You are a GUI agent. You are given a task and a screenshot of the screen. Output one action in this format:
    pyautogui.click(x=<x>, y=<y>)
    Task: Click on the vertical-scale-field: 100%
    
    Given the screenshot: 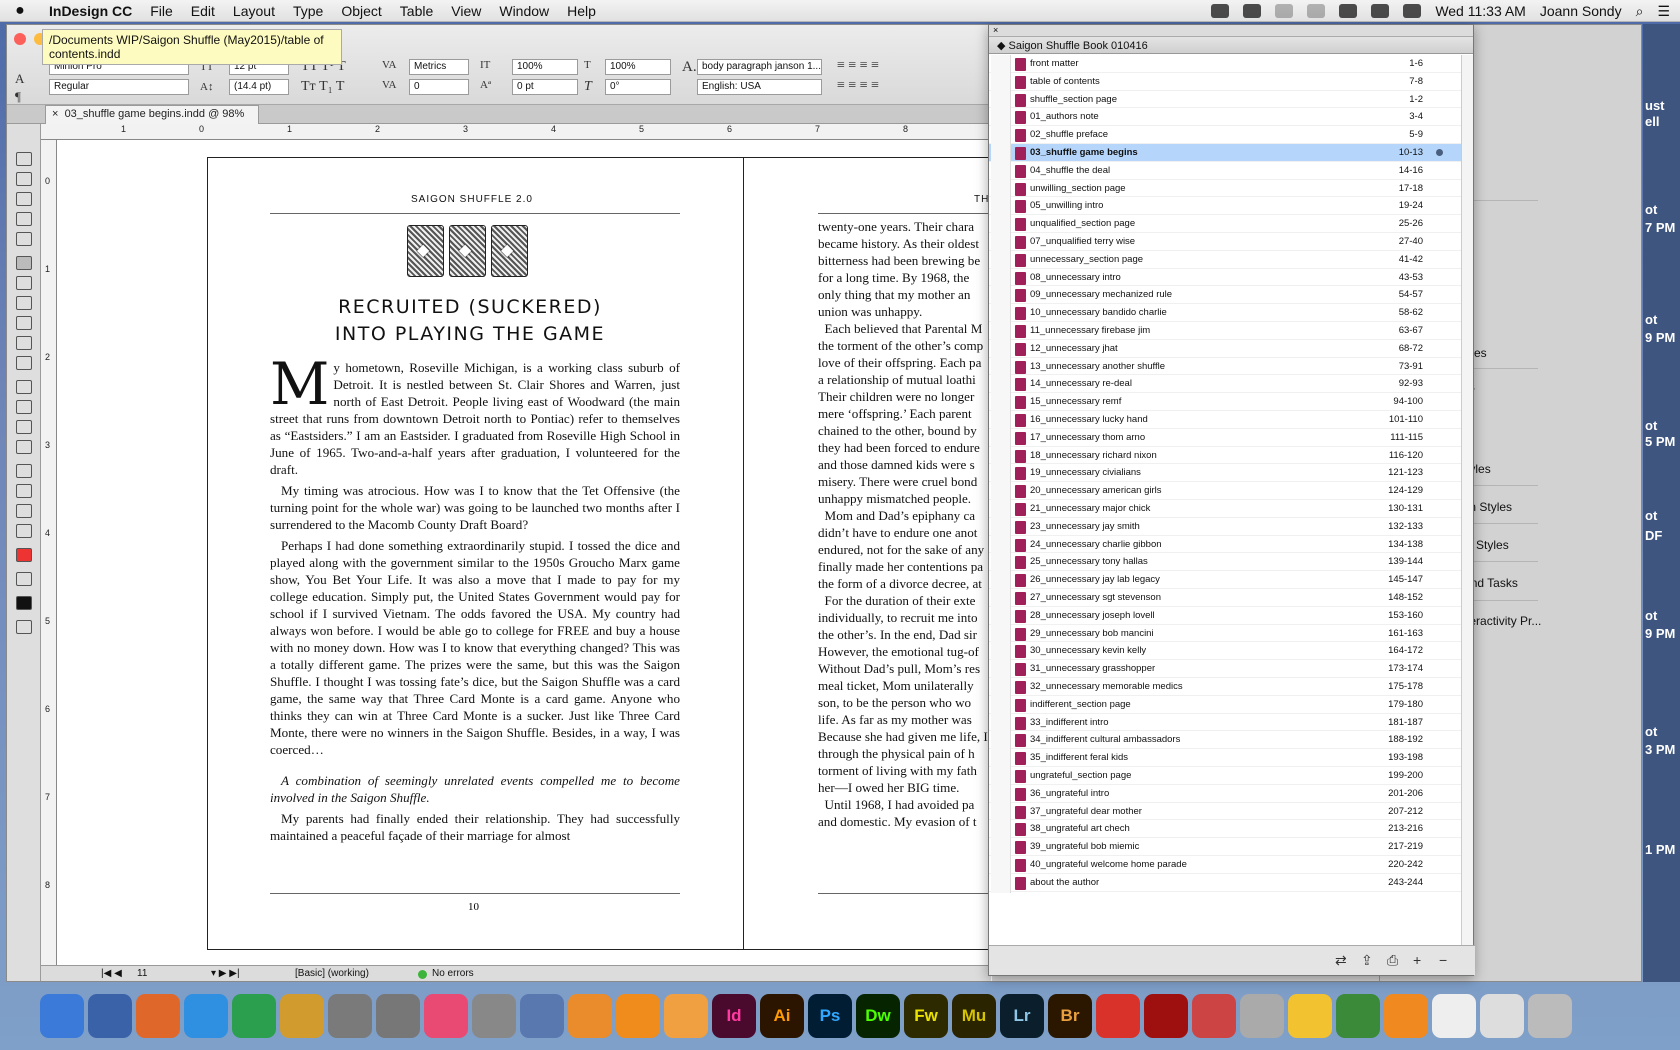 What is the action you would take?
    pyautogui.click(x=545, y=67)
    